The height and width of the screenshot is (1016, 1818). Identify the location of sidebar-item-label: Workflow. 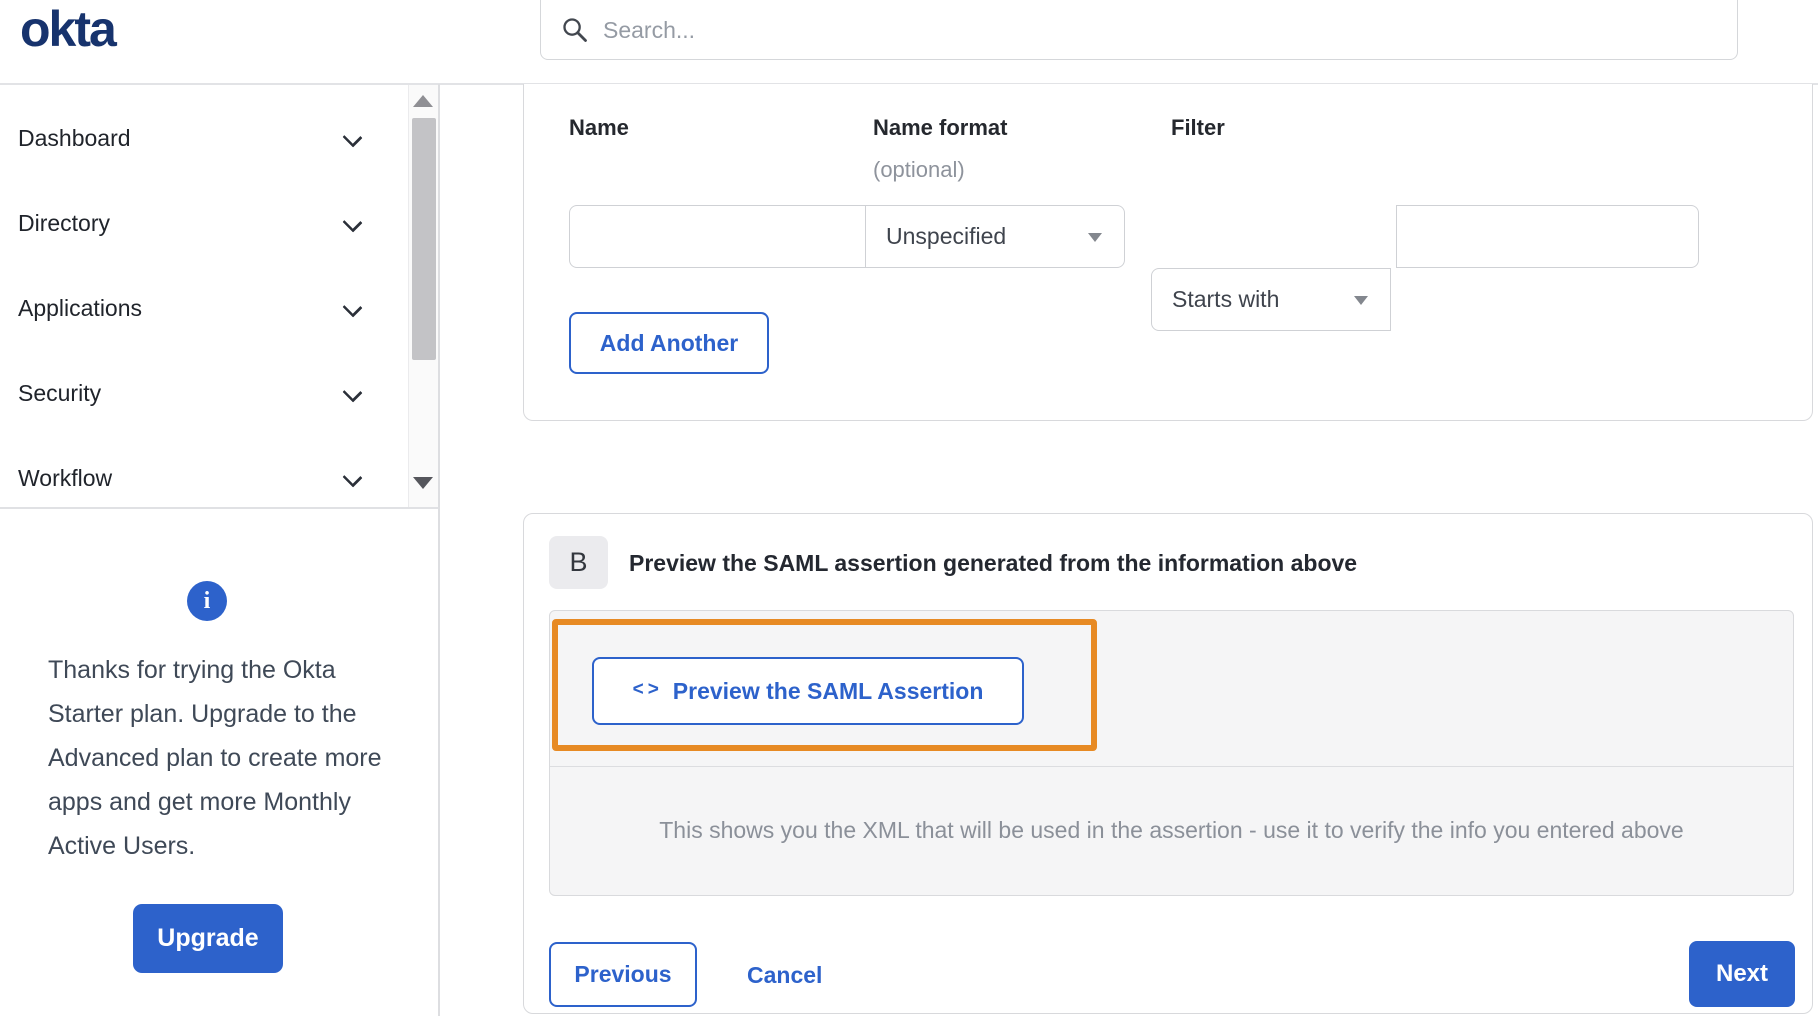
(65, 477).